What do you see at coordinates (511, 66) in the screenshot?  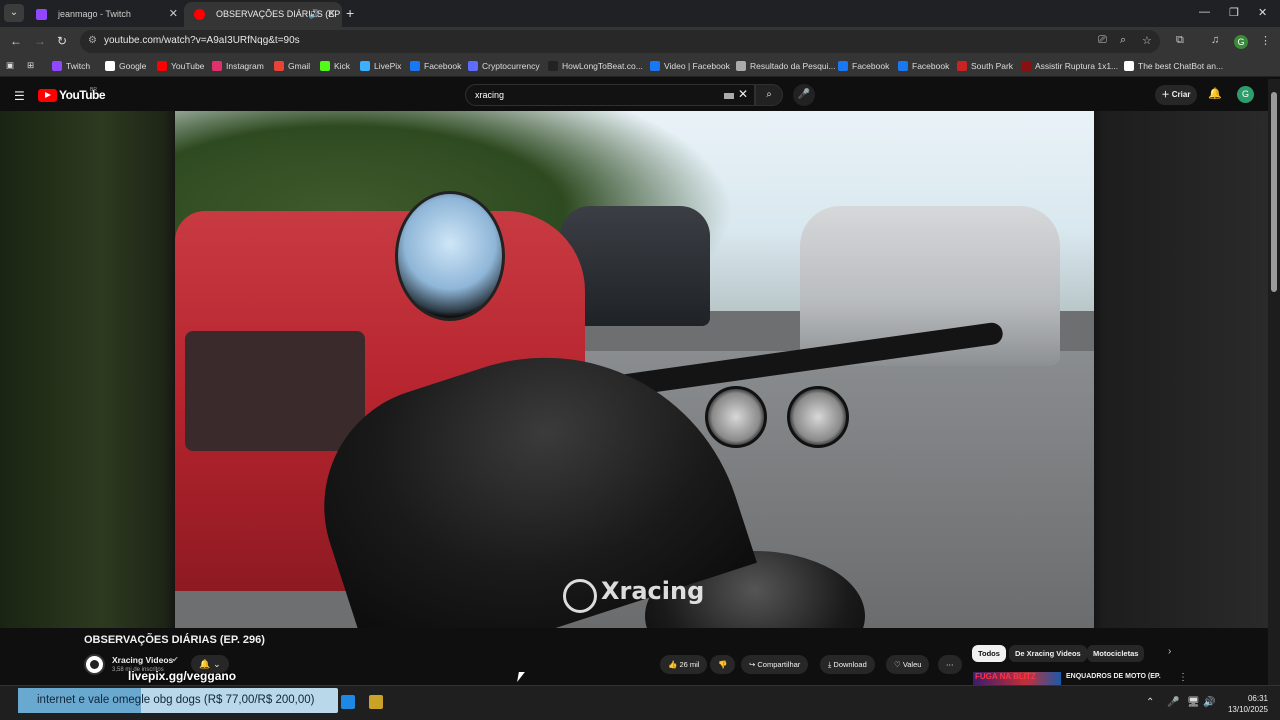 I see `bookmark-label: Cryptocurrency` at bounding box center [511, 66].